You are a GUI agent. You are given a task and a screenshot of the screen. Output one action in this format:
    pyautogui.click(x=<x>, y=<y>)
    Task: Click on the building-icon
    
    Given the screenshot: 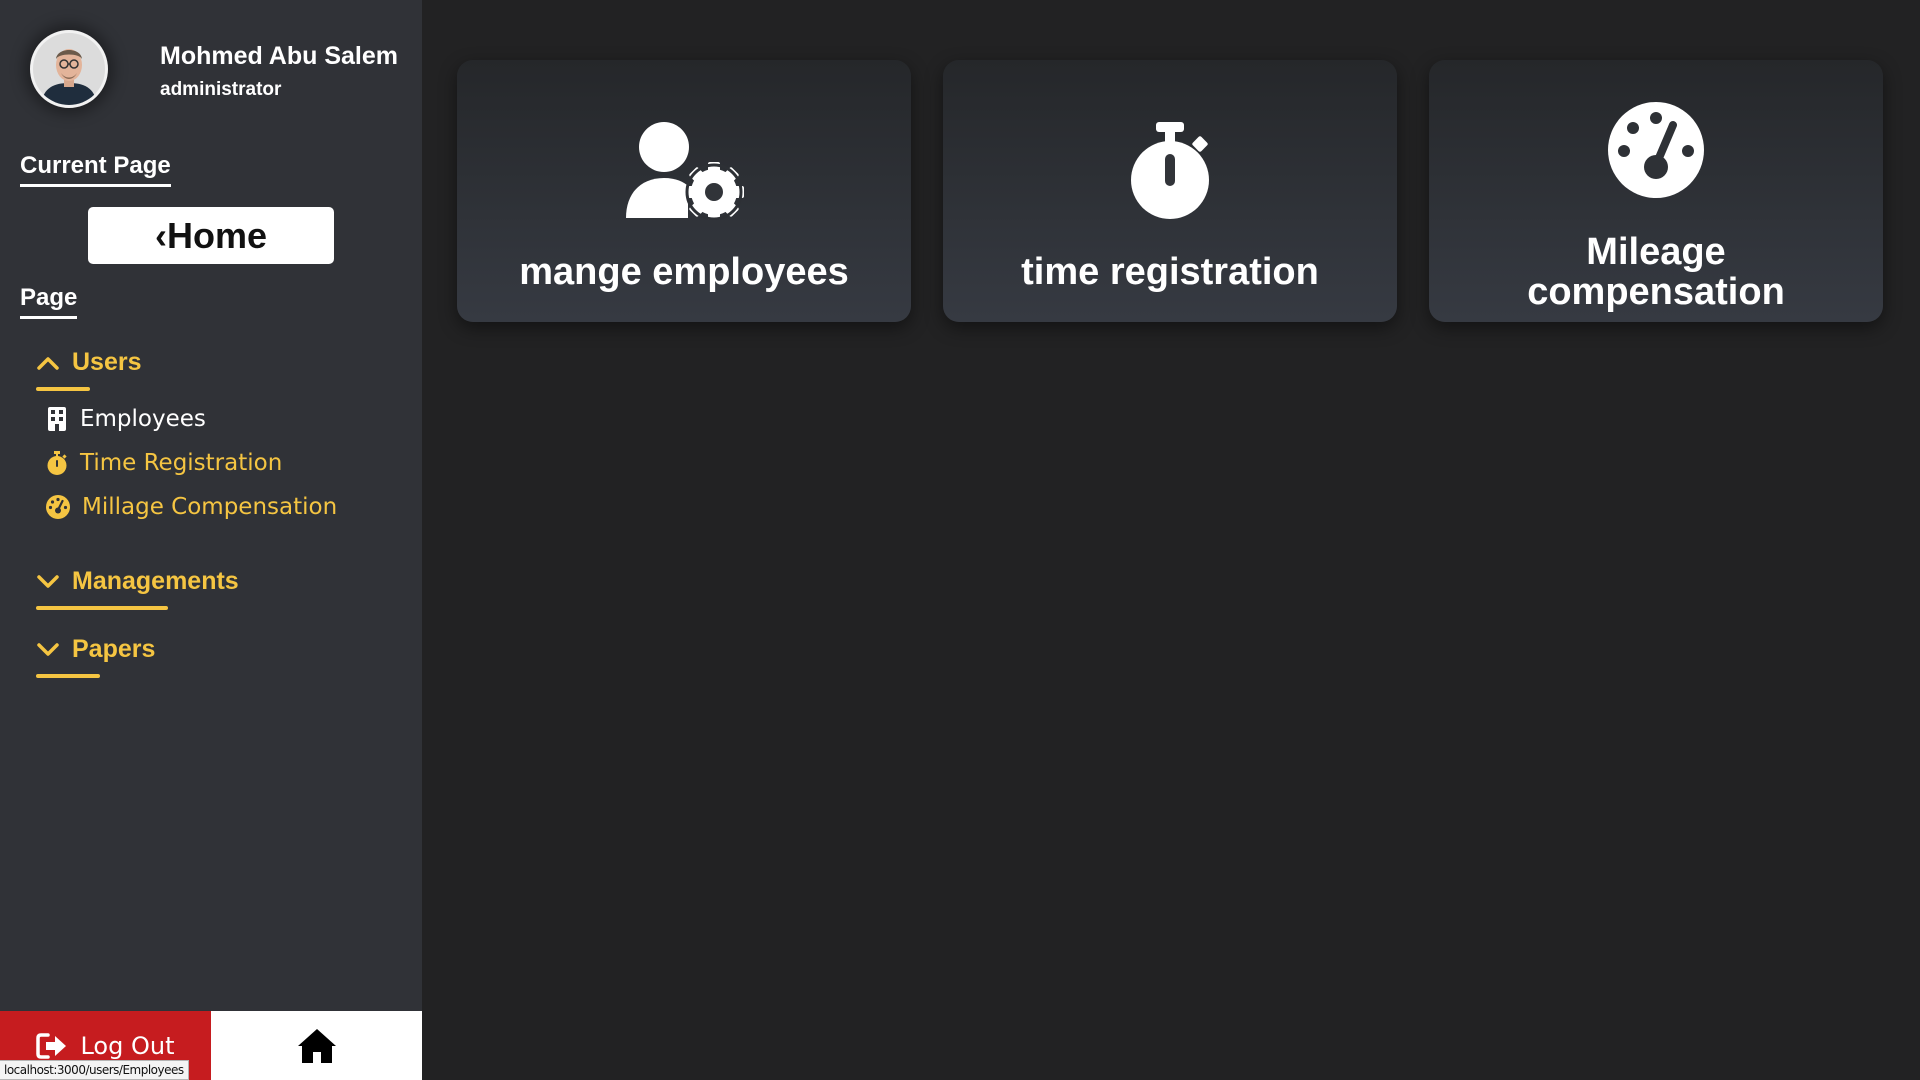 What is the action you would take?
    pyautogui.click(x=57, y=419)
    